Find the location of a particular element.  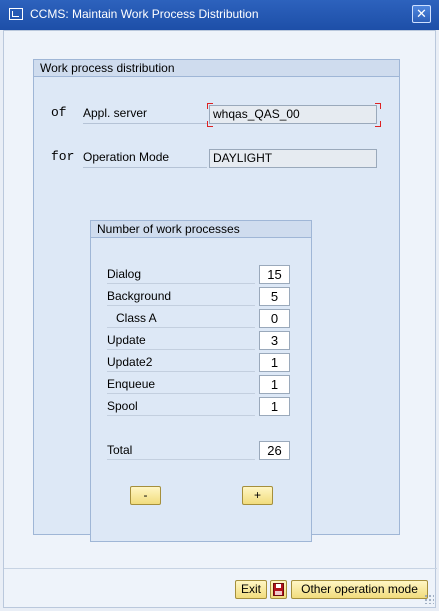

row-label-update: Update is located at coordinates (181, 340).